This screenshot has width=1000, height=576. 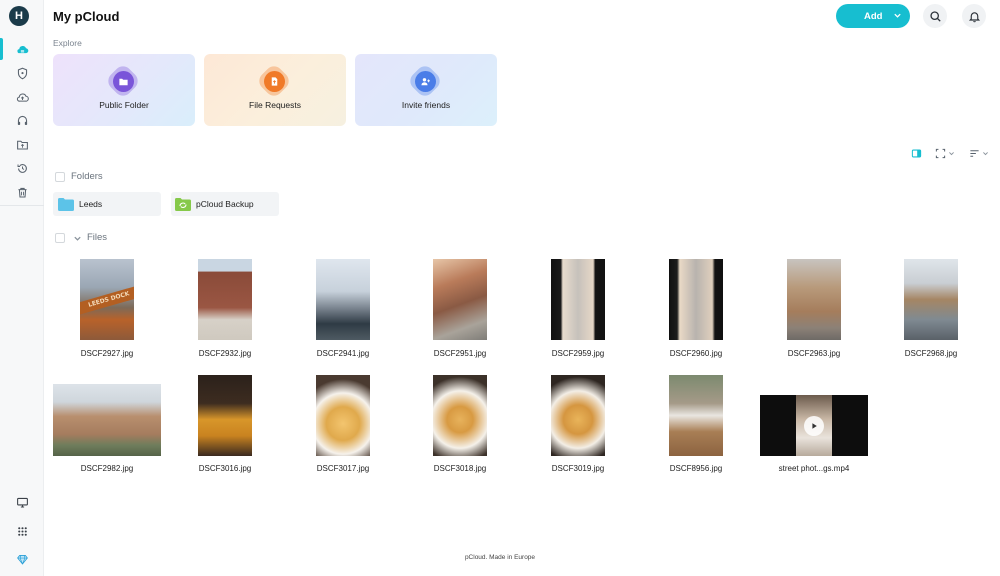 I want to click on folder-item-leeds: Leeds, so click(x=107, y=204).